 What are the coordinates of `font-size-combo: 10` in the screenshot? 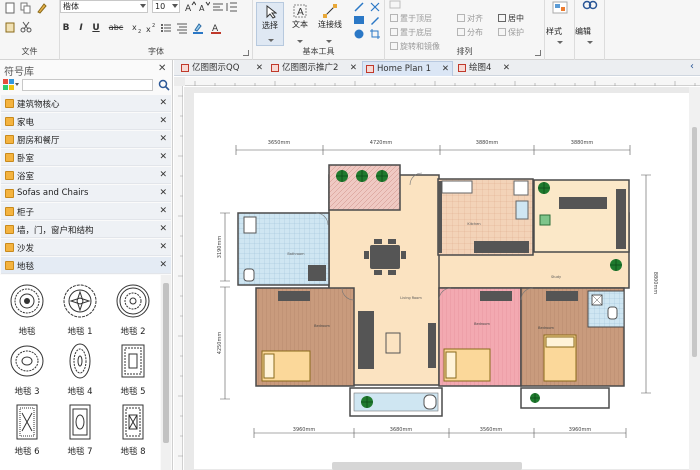 It's located at (166, 6).